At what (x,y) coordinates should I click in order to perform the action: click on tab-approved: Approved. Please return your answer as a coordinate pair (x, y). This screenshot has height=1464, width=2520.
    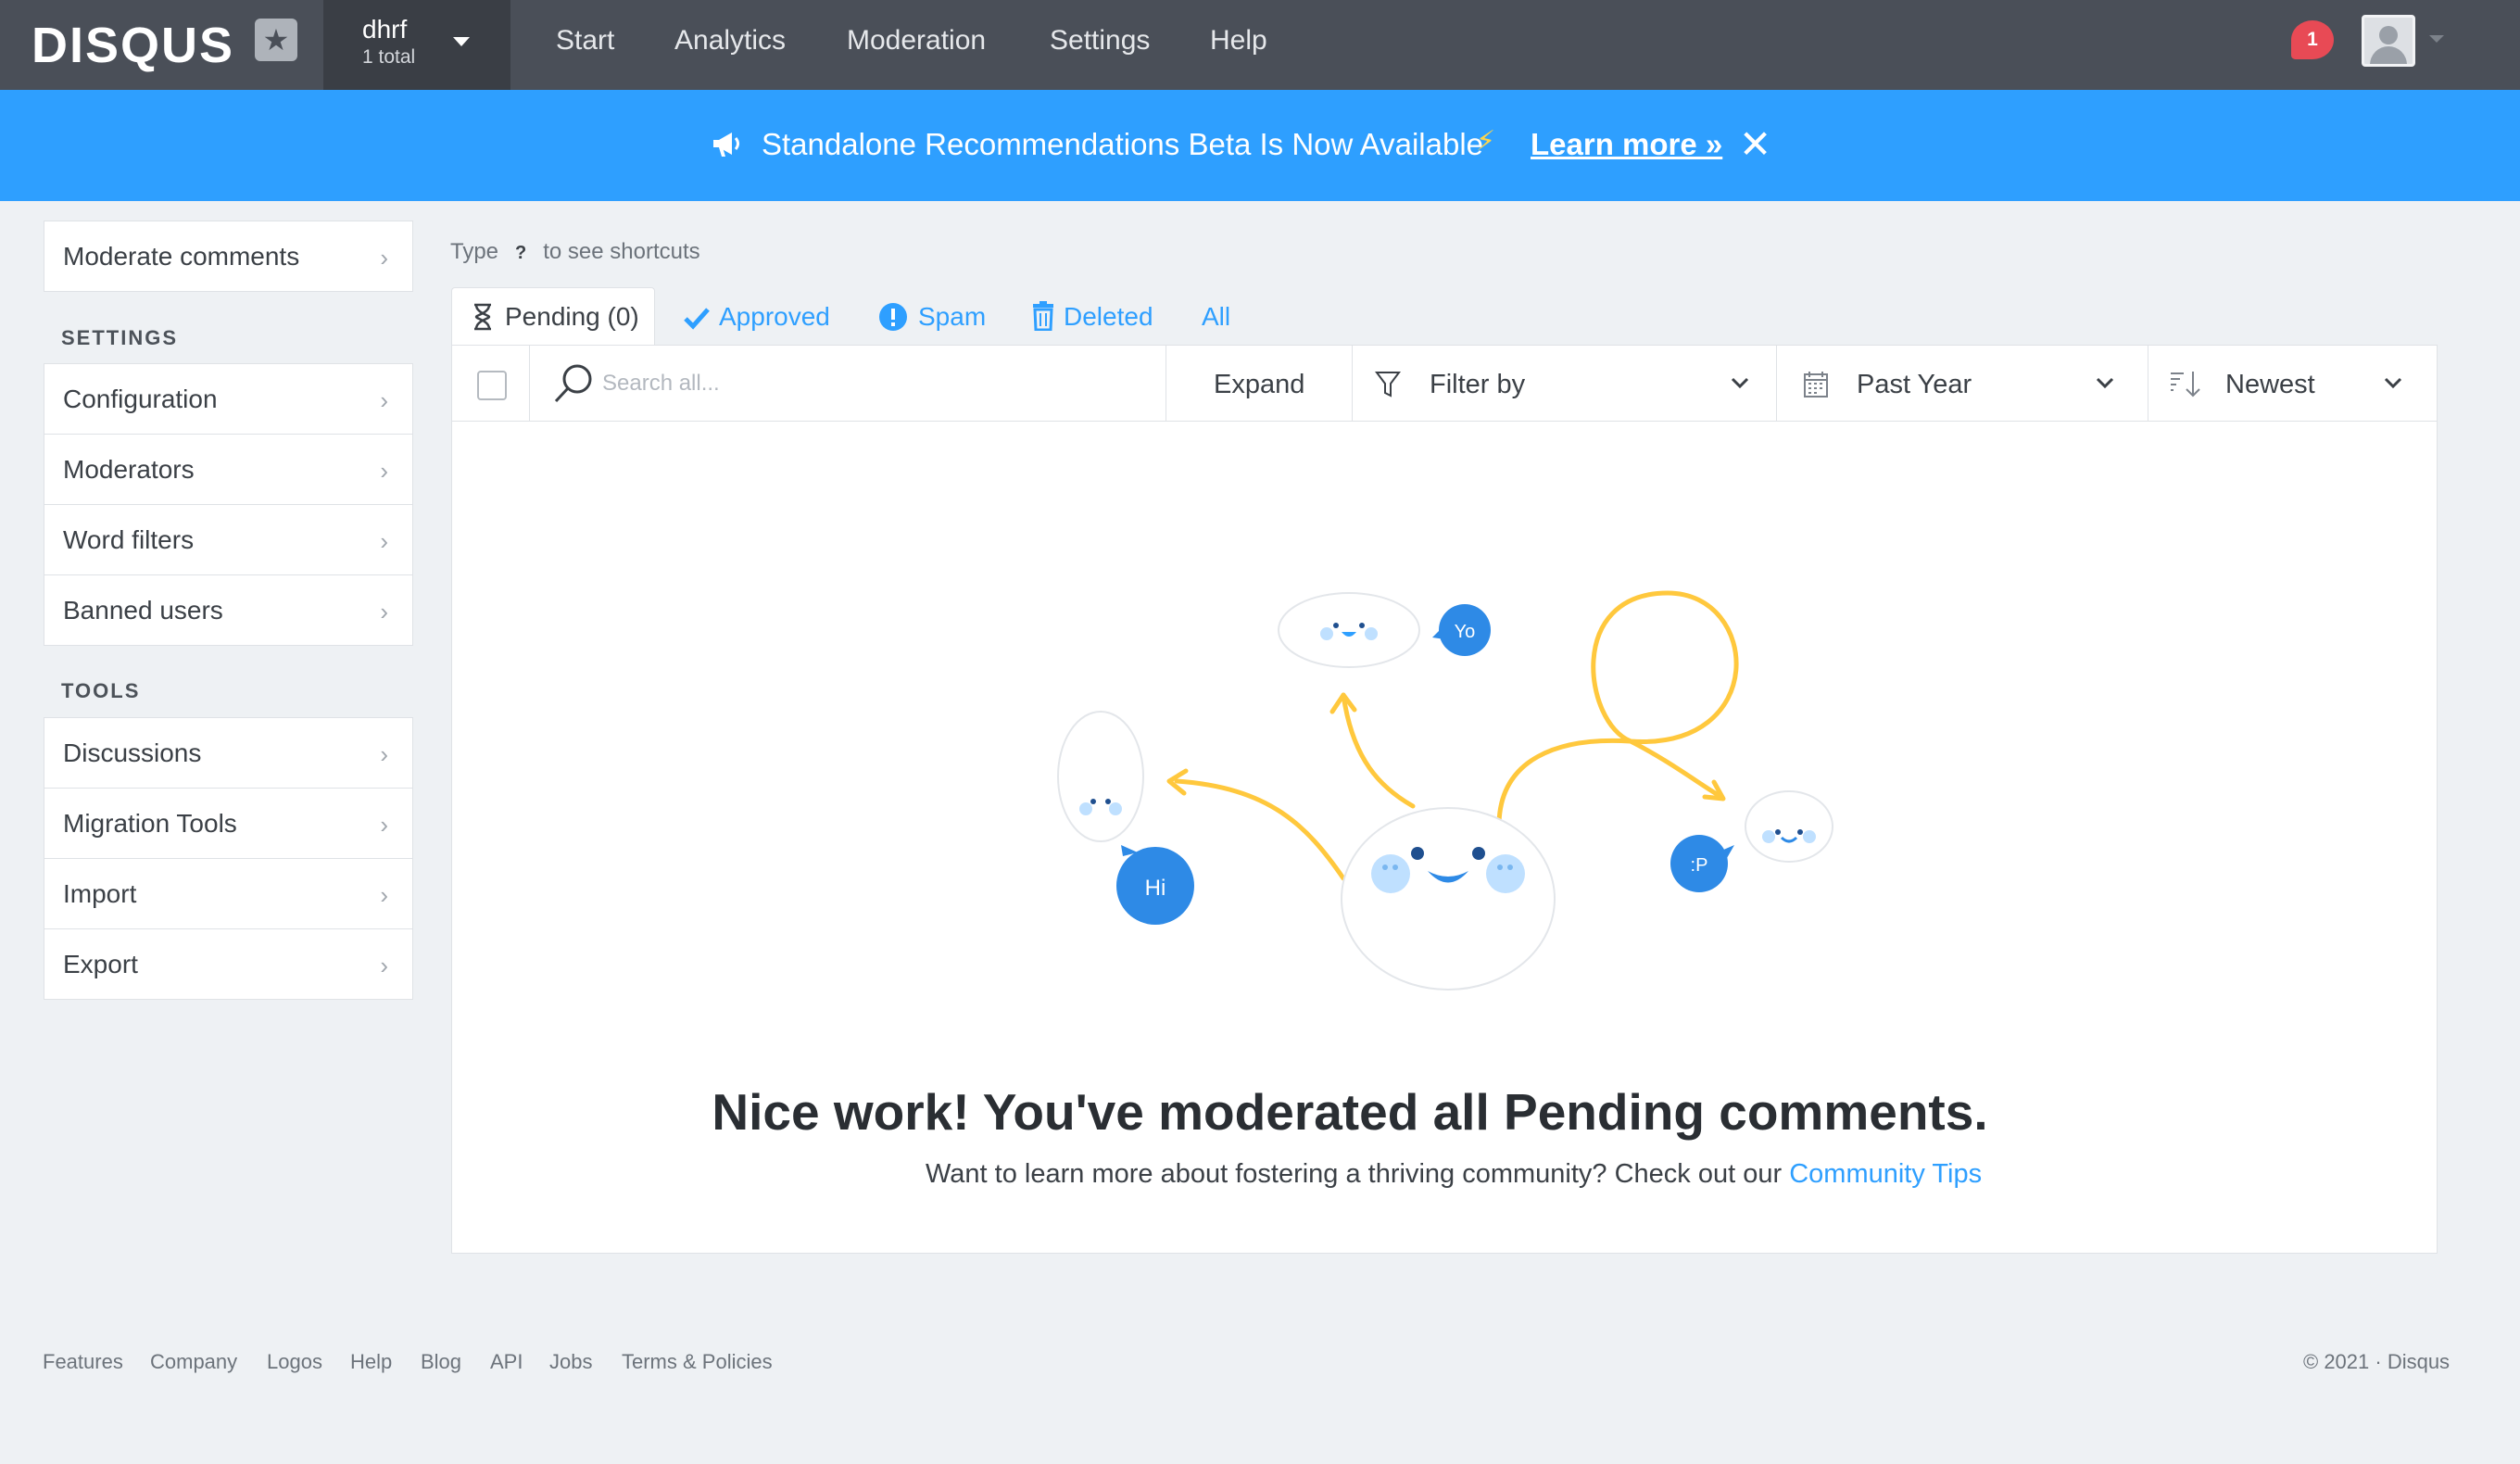
    Looking at the image, I should click on (774, 317).